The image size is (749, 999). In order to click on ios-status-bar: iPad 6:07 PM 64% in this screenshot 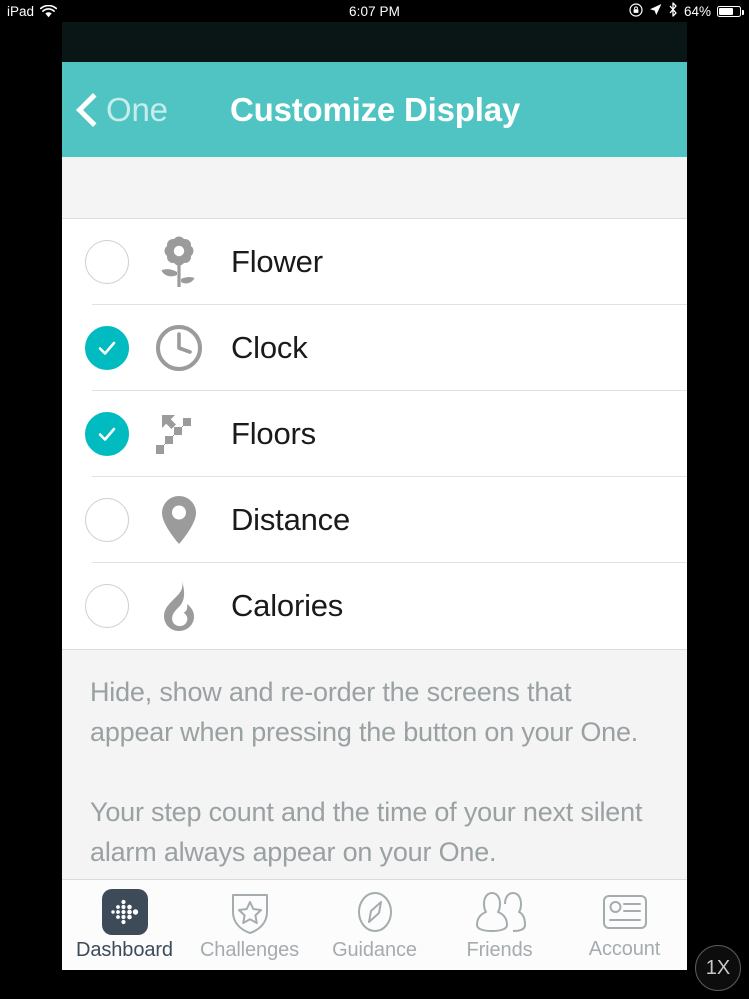, I will do `click(374, 11)`.